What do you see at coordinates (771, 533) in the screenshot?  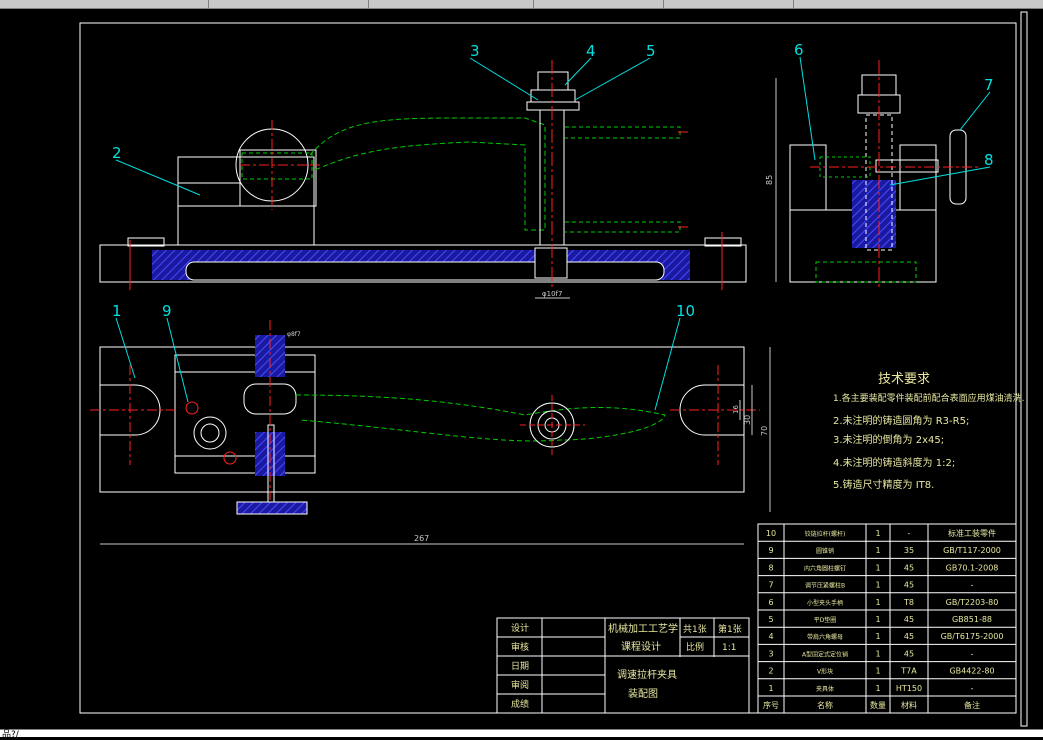 I see `bom-cell: 10` at bounding box center [771, 533].